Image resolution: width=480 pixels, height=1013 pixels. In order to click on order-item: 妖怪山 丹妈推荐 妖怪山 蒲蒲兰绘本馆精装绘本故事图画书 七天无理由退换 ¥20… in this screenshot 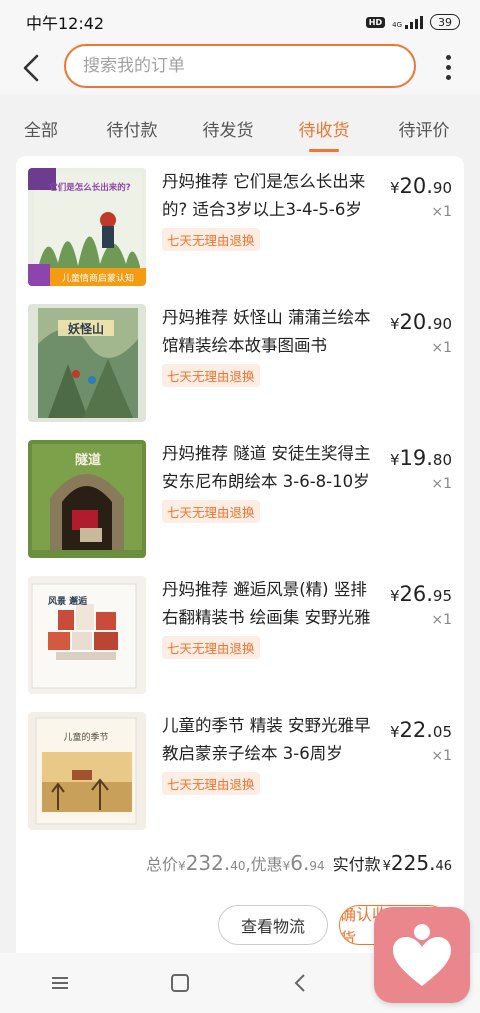, I will do `click(240, 360)`.